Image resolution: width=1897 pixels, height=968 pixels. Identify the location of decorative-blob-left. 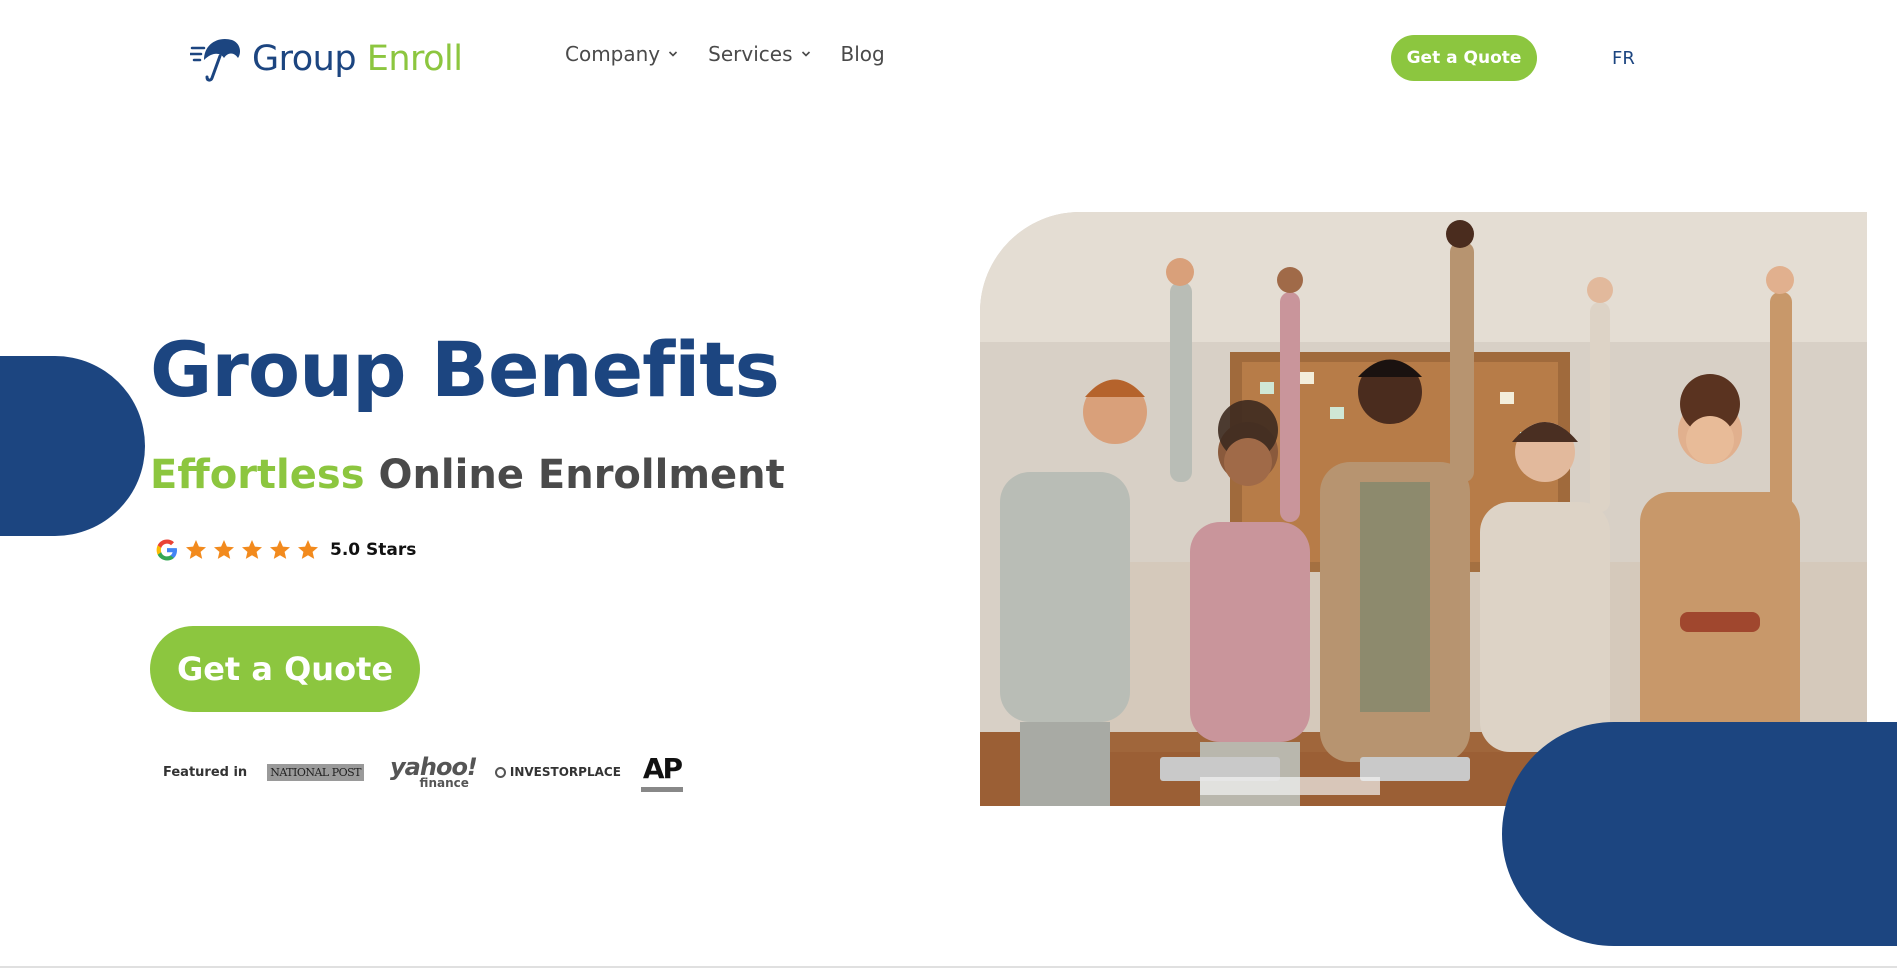
(72, 446).